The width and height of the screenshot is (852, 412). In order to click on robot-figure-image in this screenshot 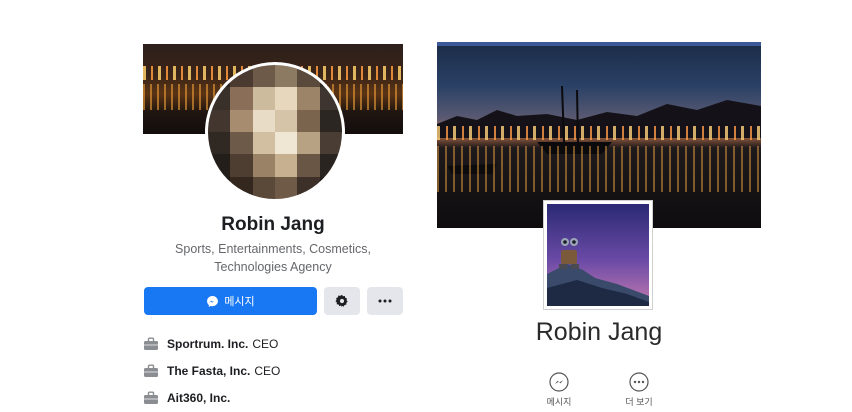, I will do `click(598, 255)`.